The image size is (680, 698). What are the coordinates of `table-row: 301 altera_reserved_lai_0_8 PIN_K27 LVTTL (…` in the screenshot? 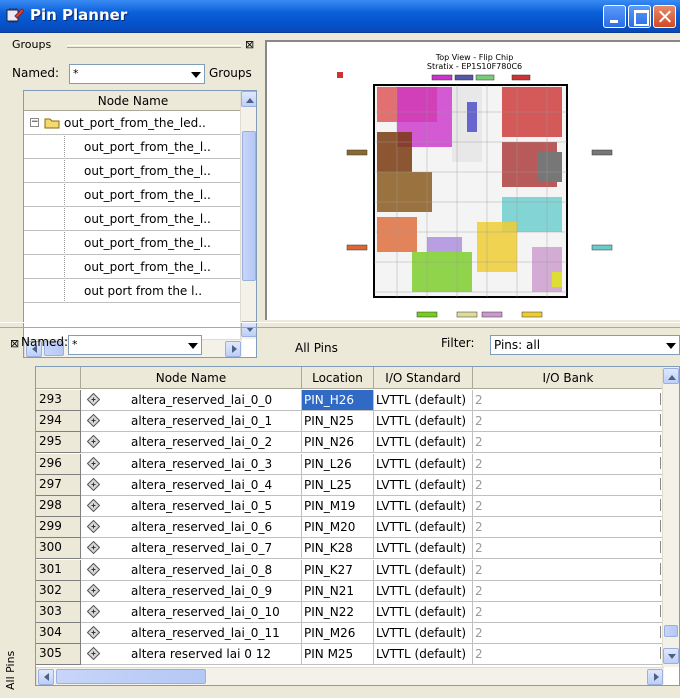 It's located at (350, 570).